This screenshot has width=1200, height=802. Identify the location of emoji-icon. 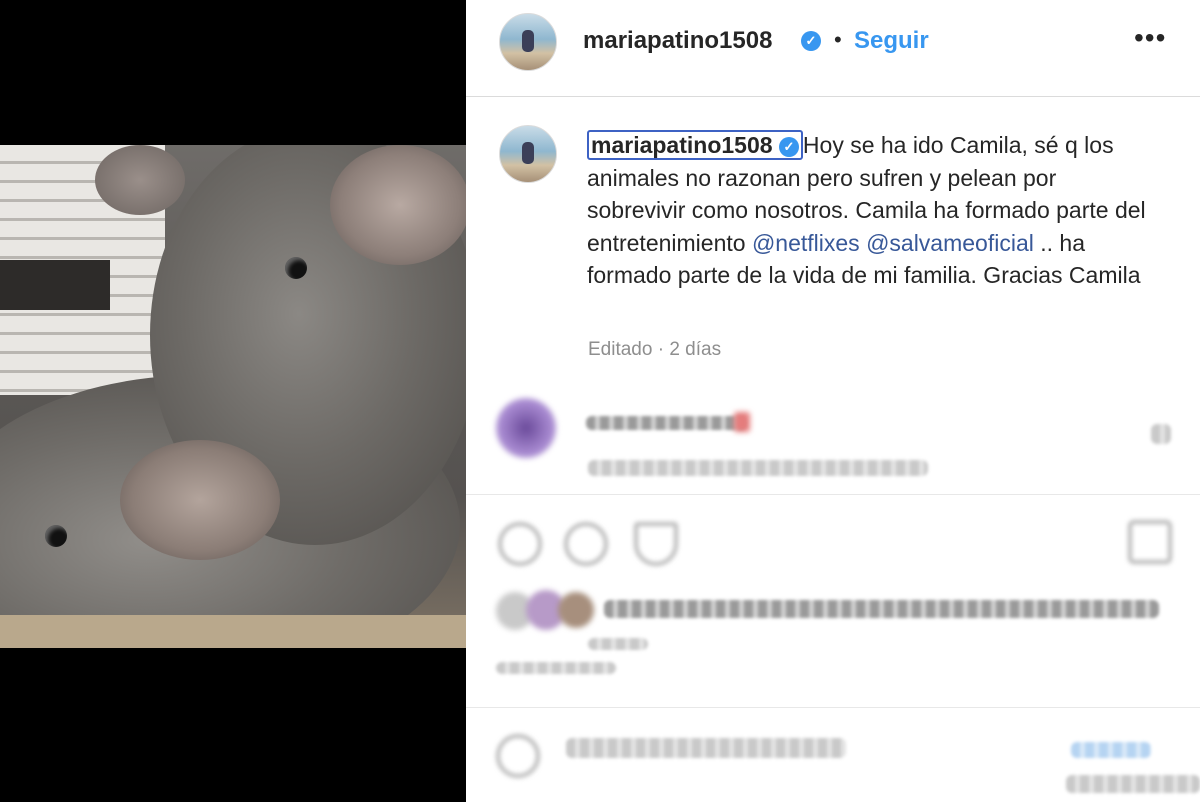
(518, 756).